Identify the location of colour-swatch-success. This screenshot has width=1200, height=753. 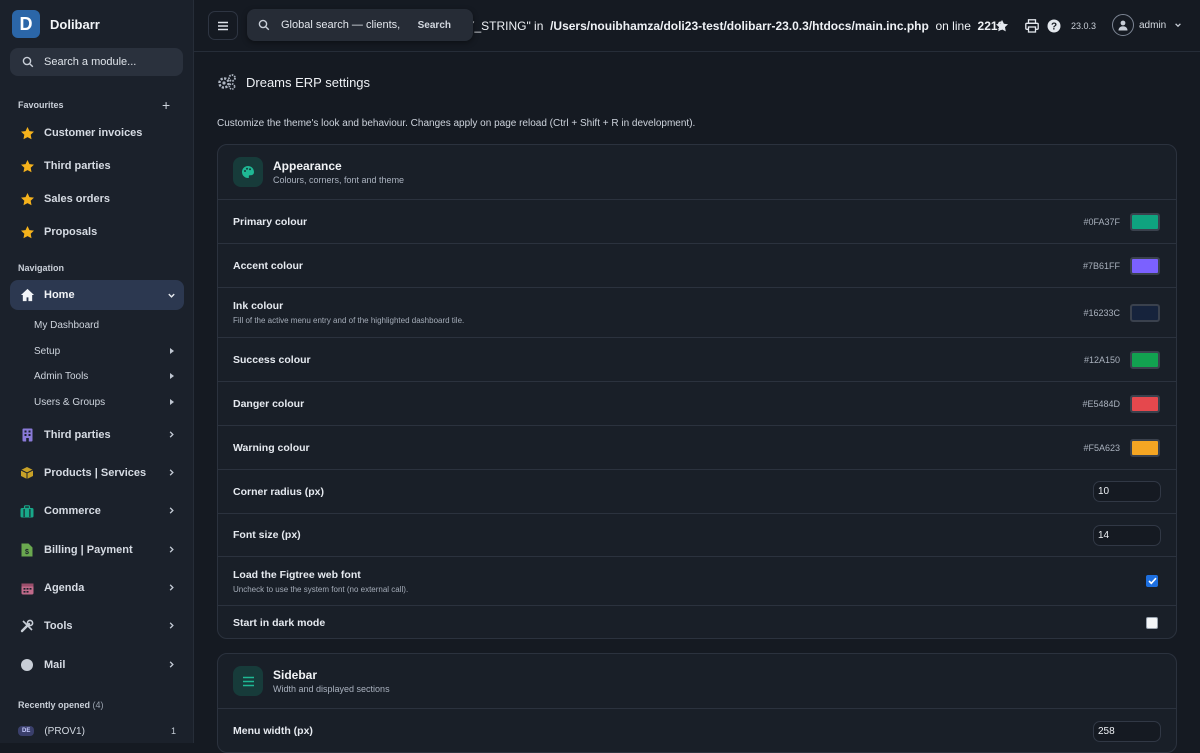
(1145, 359).